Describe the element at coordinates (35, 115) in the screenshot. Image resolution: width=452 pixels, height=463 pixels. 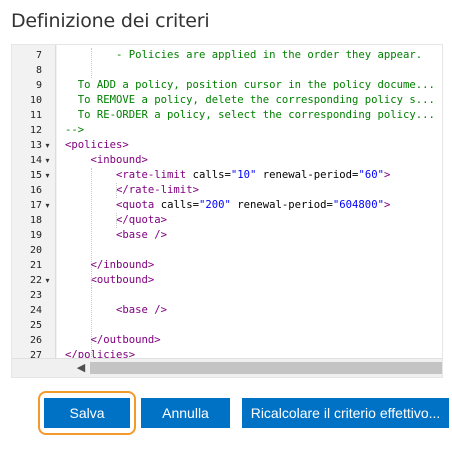
I see `line-number: 11` at that location.